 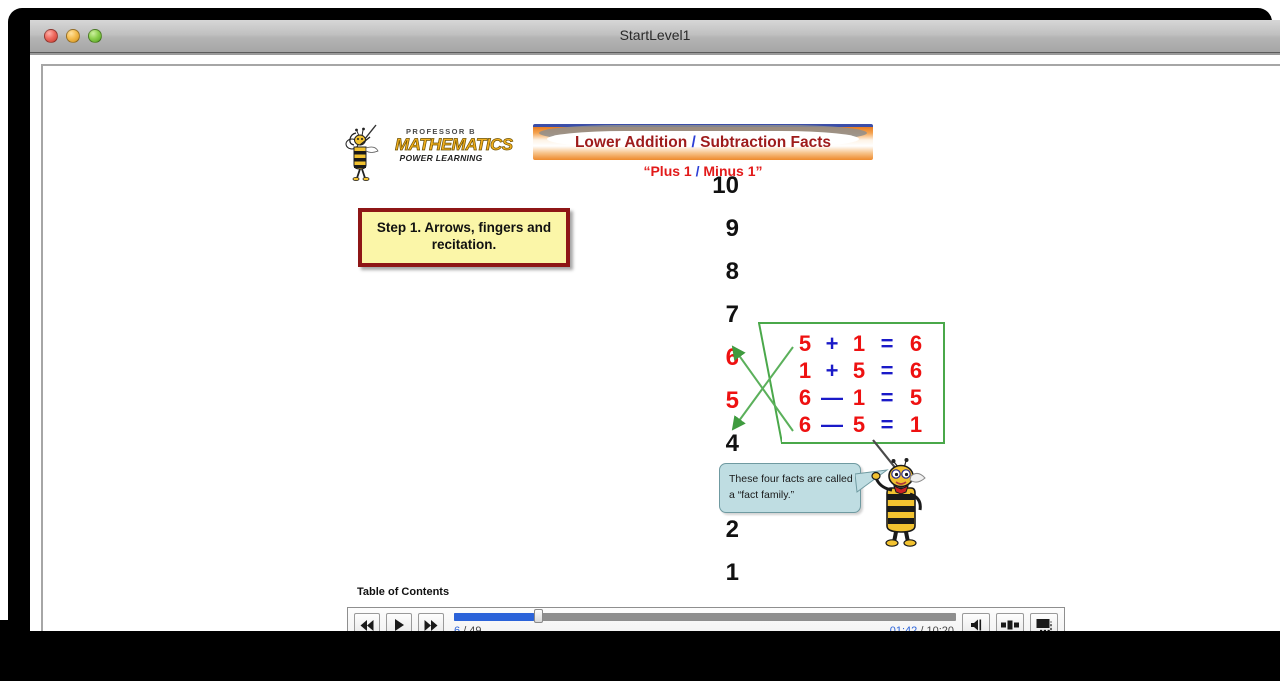 What do you see at coordinates (766, 142) in the screenshot?
I see `banner-title-part2: Subtraction Facts` at bounding box center [766, 142].